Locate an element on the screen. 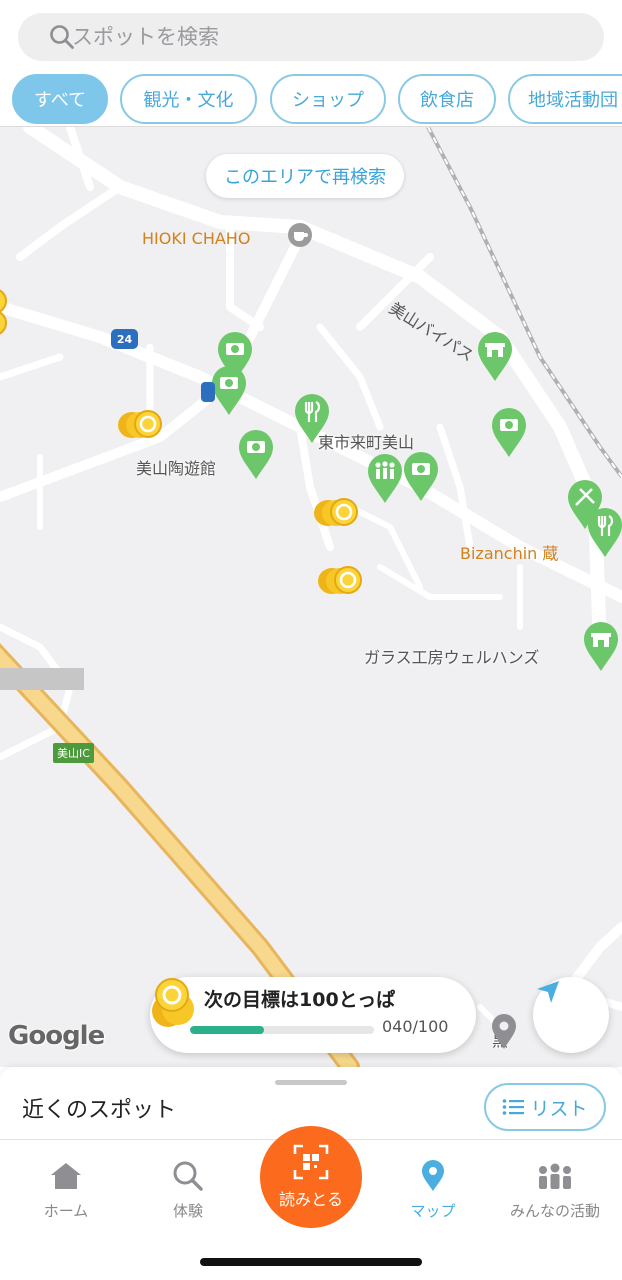  google-logo: Google is located at coordinates (56, 1036).